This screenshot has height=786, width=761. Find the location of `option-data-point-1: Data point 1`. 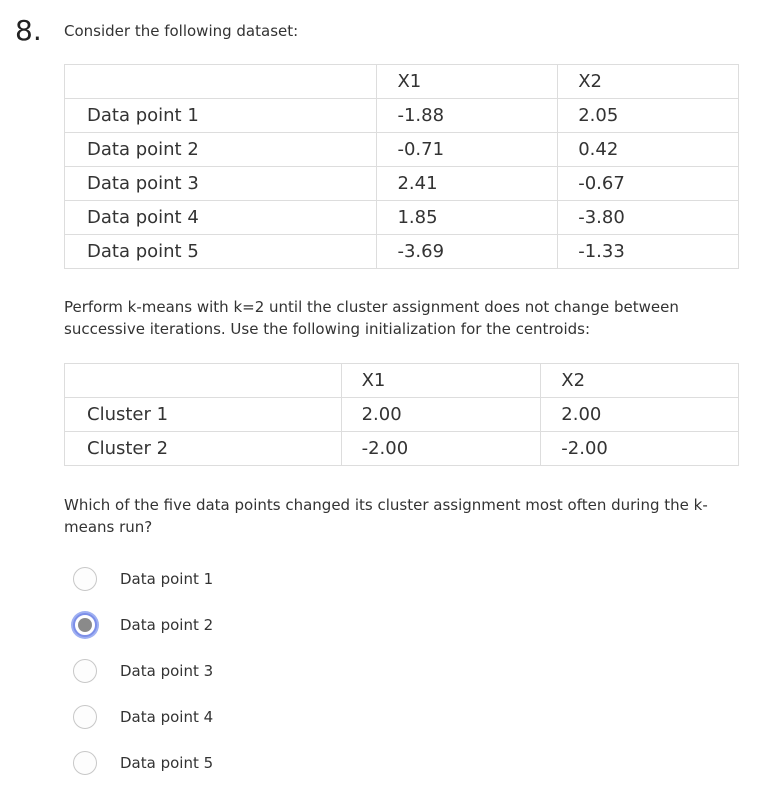

option-data-point-1: Data point 1 is located at coordinates (143, 579).